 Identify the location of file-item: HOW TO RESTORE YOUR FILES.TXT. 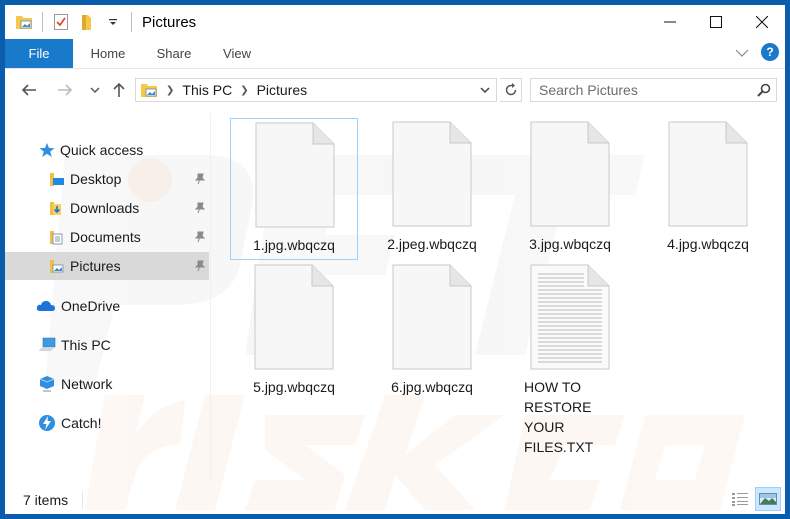
(570, 359).